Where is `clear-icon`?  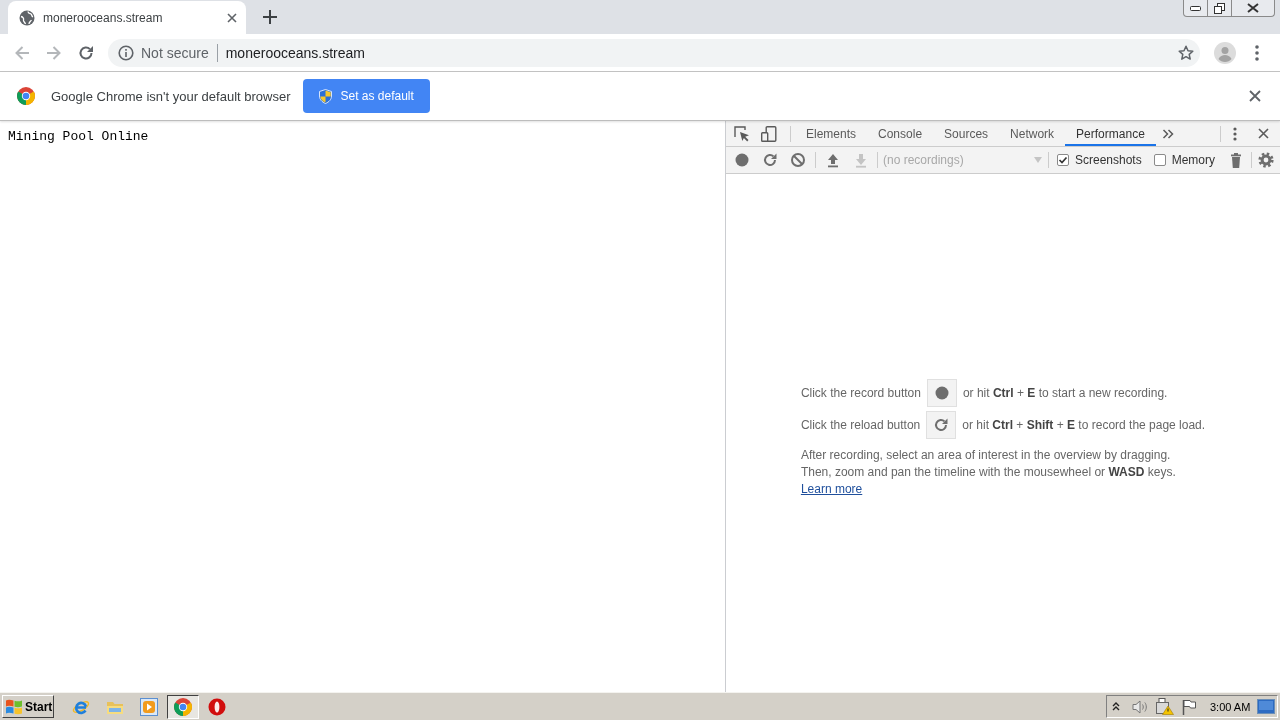
clear-icon is located at coordinates (798, 160).